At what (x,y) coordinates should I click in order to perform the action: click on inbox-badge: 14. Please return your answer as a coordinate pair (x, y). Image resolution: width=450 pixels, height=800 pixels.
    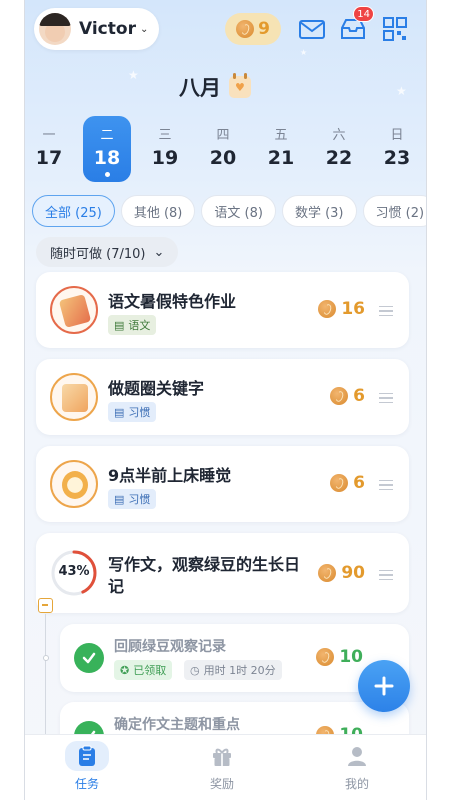
    Looking at the image, I should click on (363, 14).